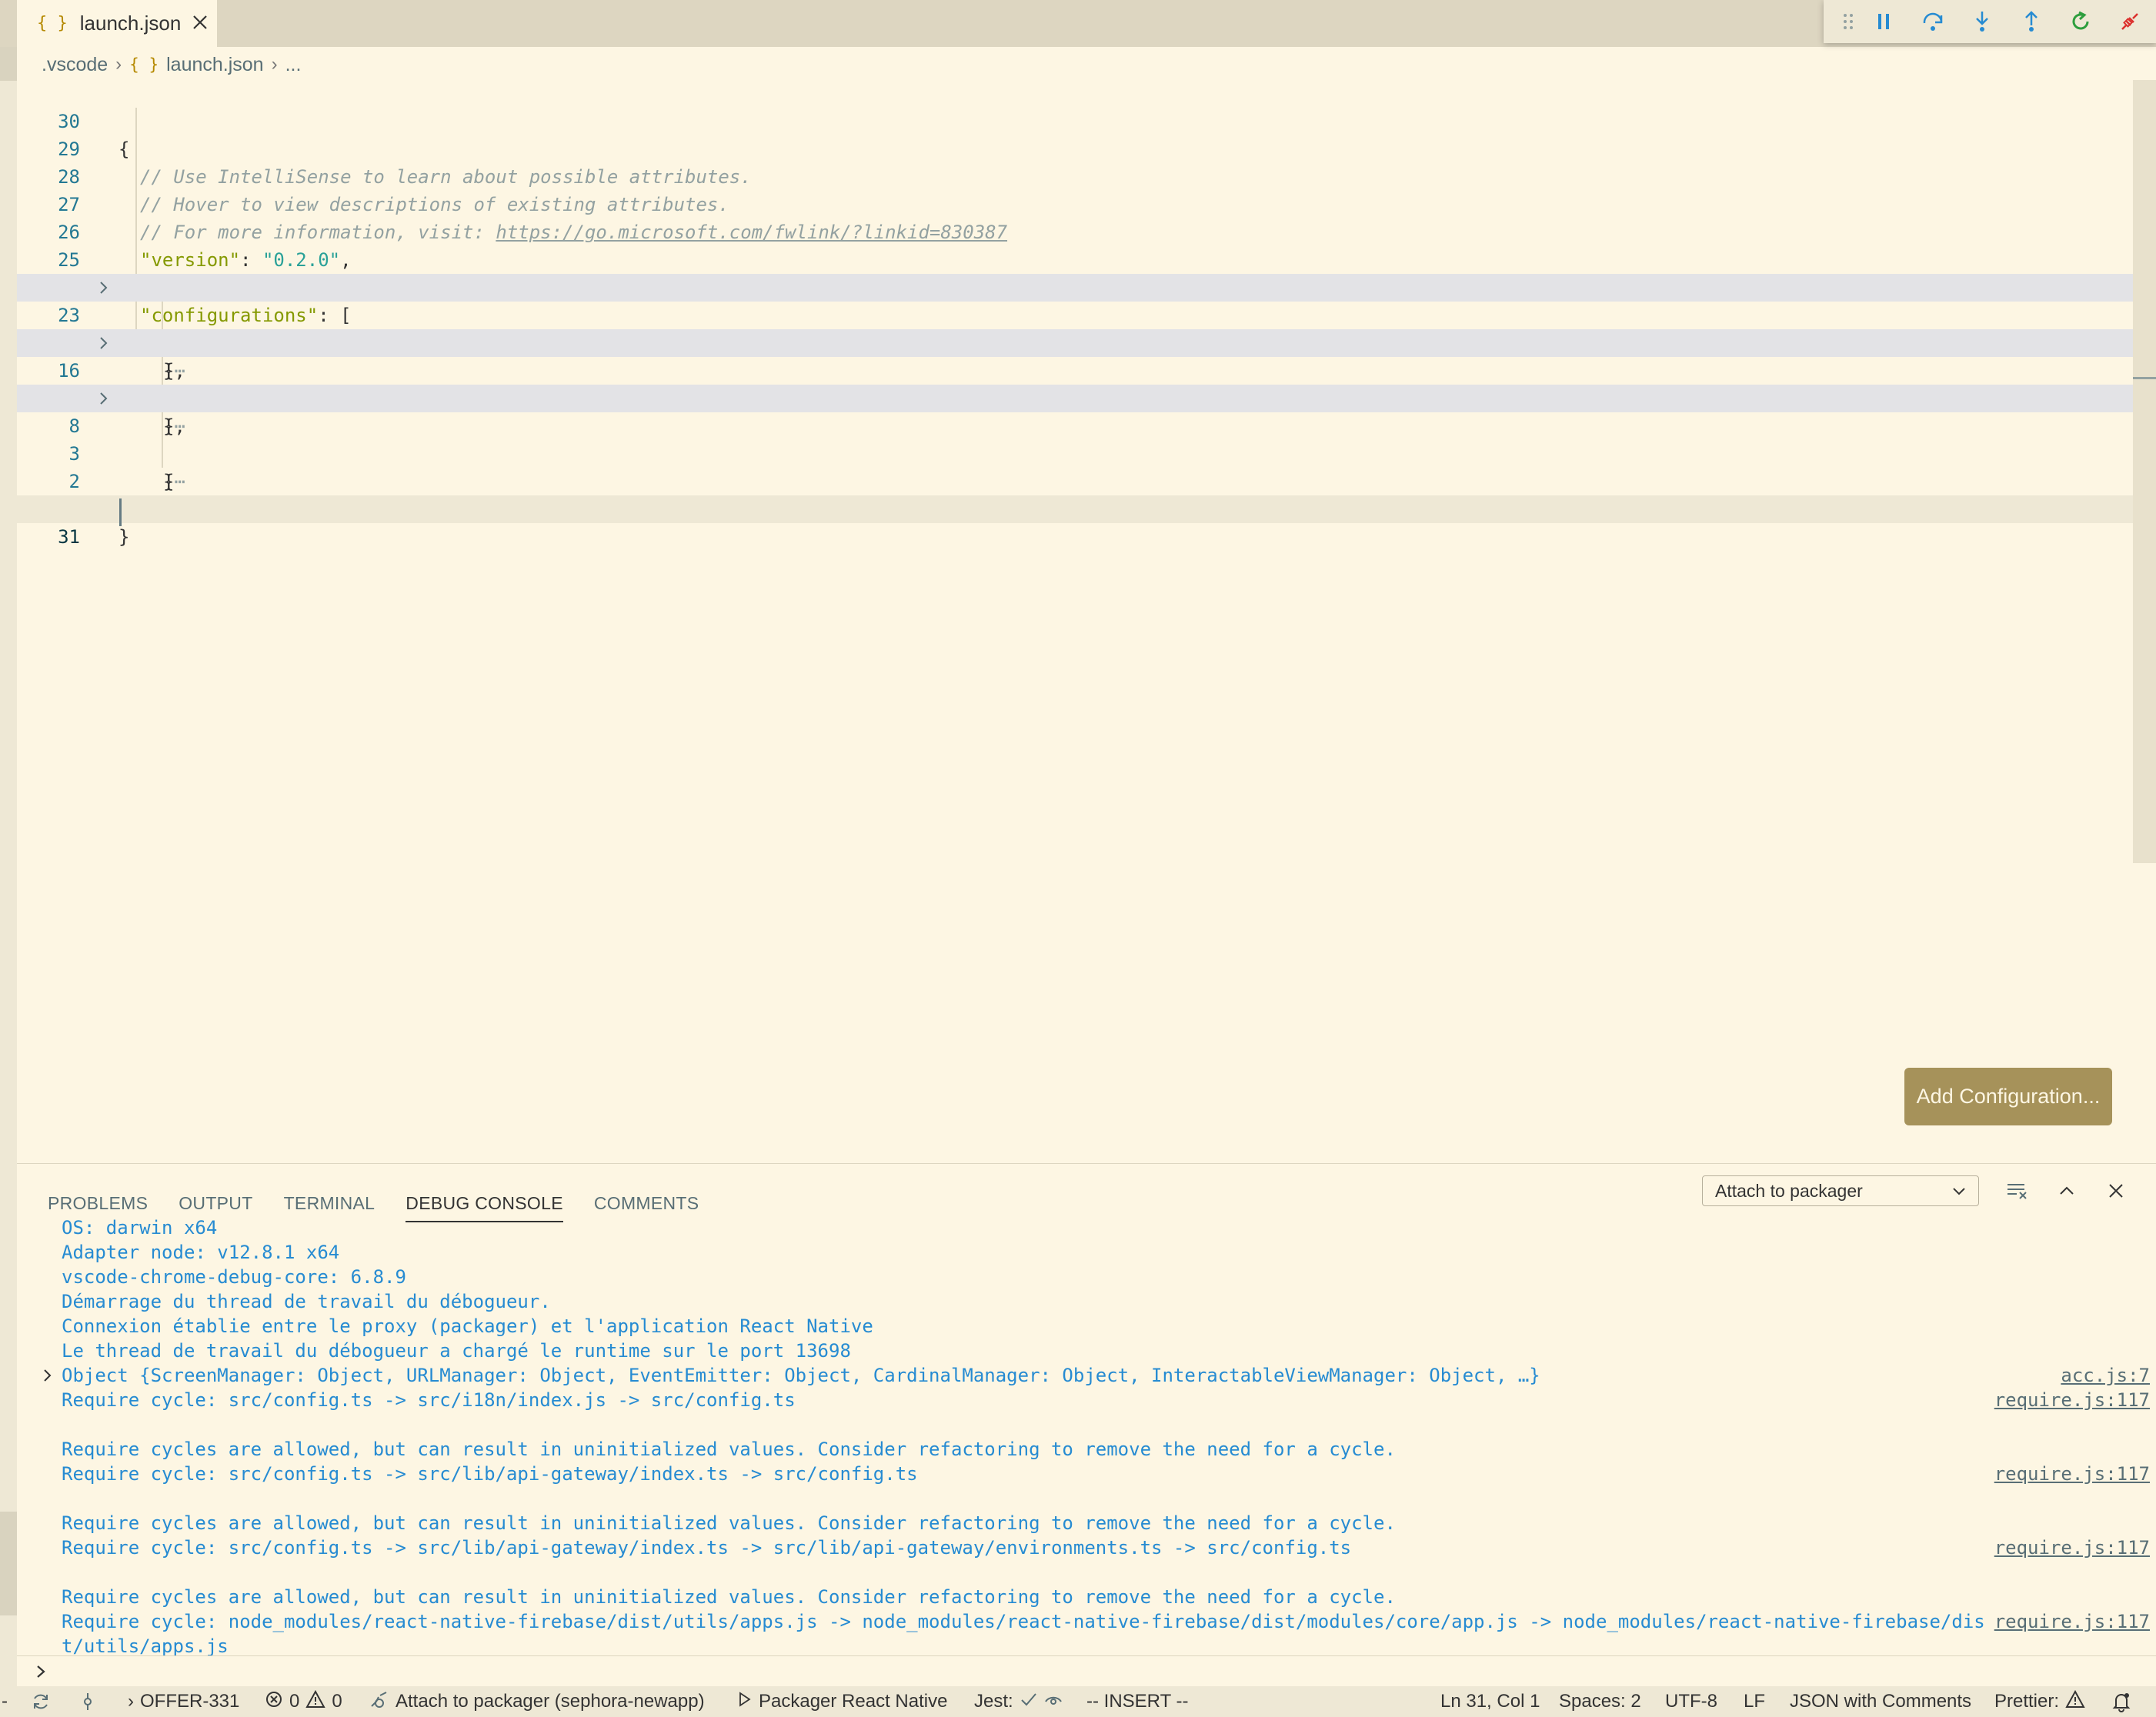  Describe the element at coordinates (8, 866) in the screenshot. I see `activity-edge` at that location.